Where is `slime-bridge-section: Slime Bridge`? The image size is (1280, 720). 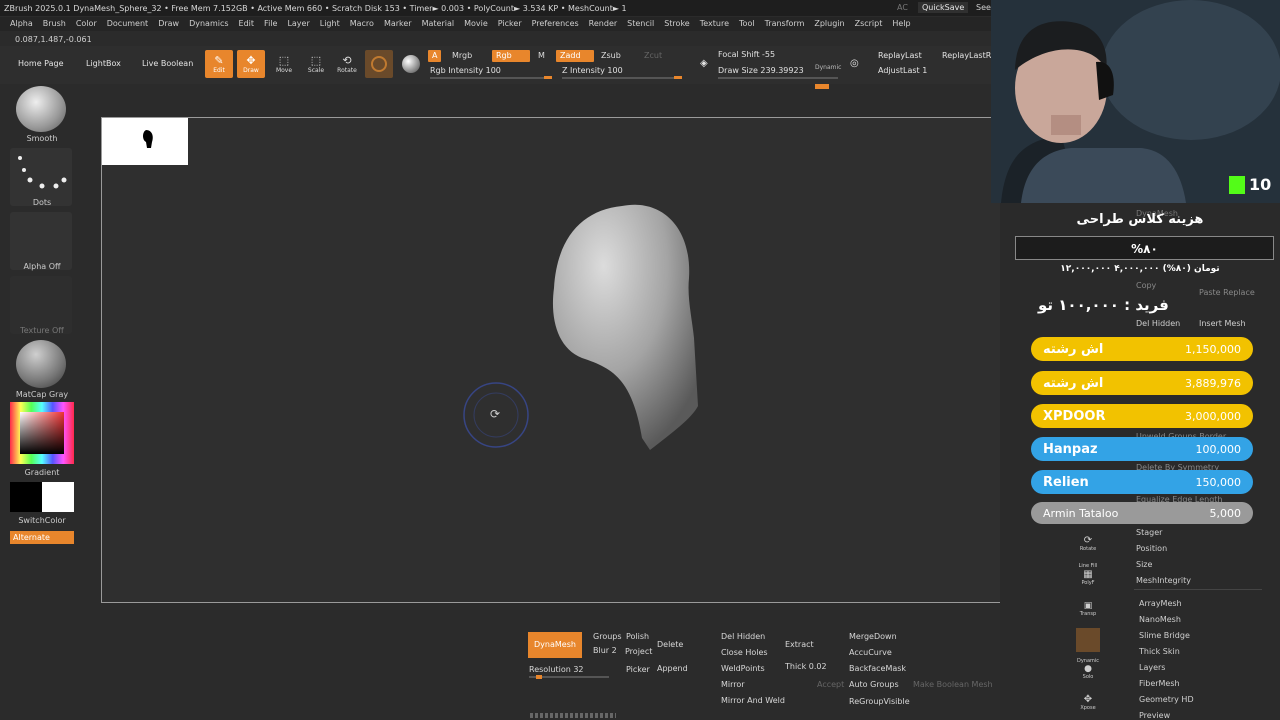
slime-bridge-section: Slime Bridge is located at coordinates (1164, 635).